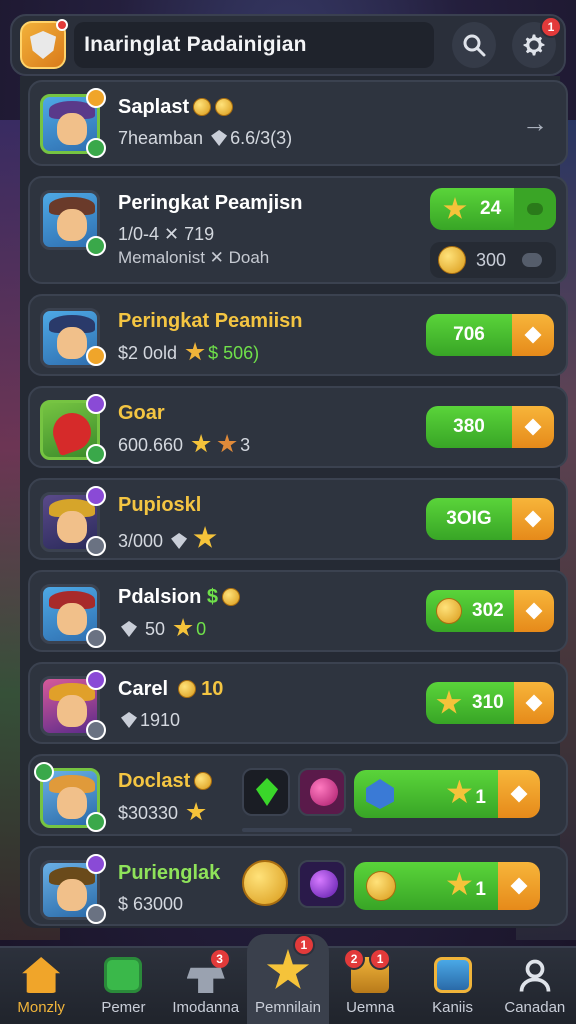 The width and height of the screenshot is (576, 1024). I want to click on nav-item-home: Monzly, so click(41, 986).